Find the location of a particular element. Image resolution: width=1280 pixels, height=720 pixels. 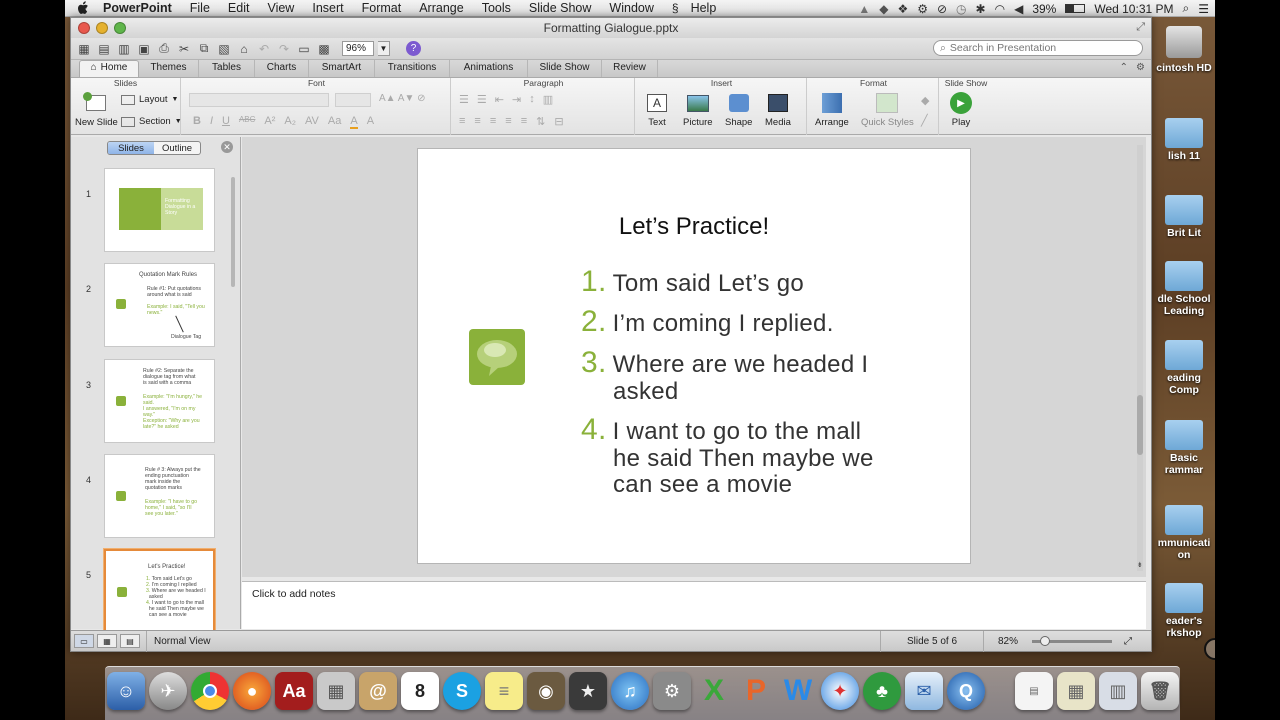

desktop-icon-hd: cintosh HD is located at coordinates (1184, 50).